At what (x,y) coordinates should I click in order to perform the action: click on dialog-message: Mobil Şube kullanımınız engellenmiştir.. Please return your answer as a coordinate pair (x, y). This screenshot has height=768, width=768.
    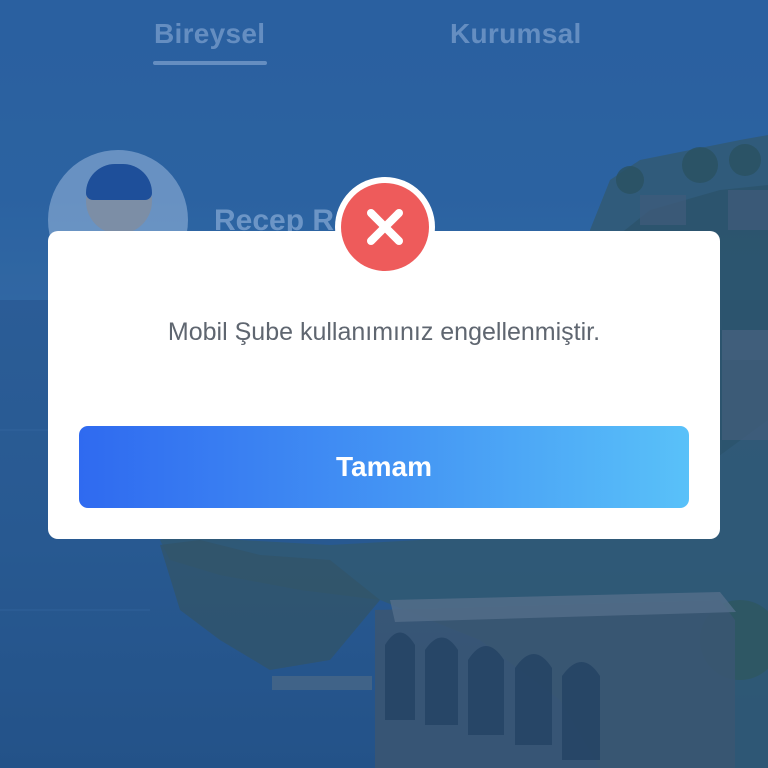
    Looking at the image, I should click on (384, 332).